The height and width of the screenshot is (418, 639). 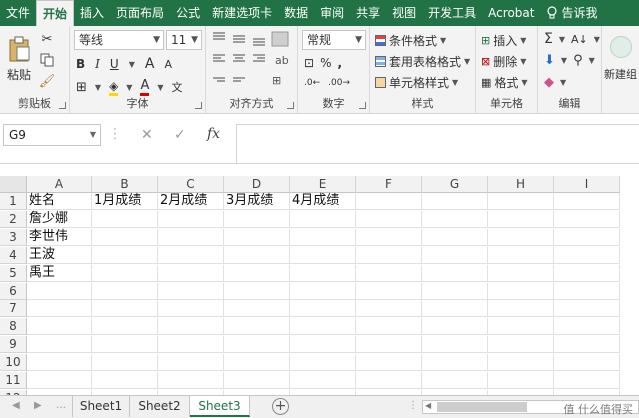 What do you see at coordinates (125, 309) in the screenshot?
I see `cell-b7` at bounding box center [125, 309].